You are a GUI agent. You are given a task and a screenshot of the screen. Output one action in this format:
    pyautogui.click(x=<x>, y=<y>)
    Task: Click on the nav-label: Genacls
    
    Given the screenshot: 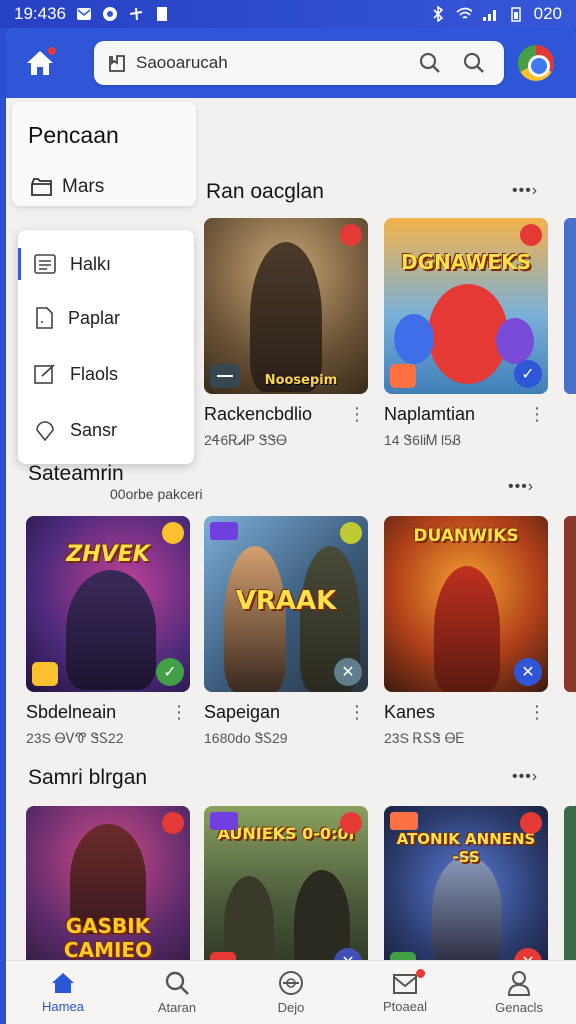 What is the action you would take?
    pyautogui.click(x=519, y=1007)
    